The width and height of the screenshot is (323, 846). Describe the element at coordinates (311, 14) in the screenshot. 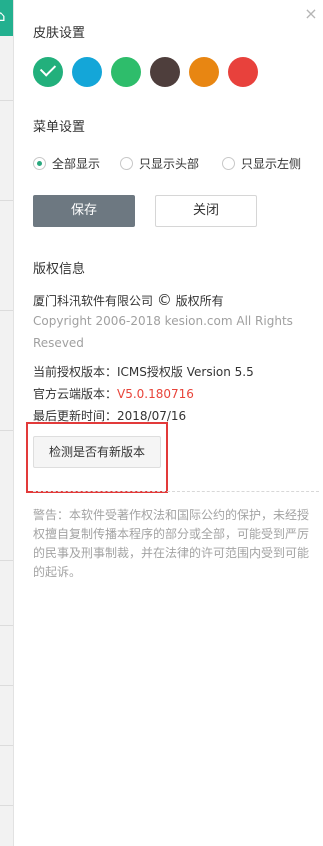

I see `close-icon: ×` at that location.